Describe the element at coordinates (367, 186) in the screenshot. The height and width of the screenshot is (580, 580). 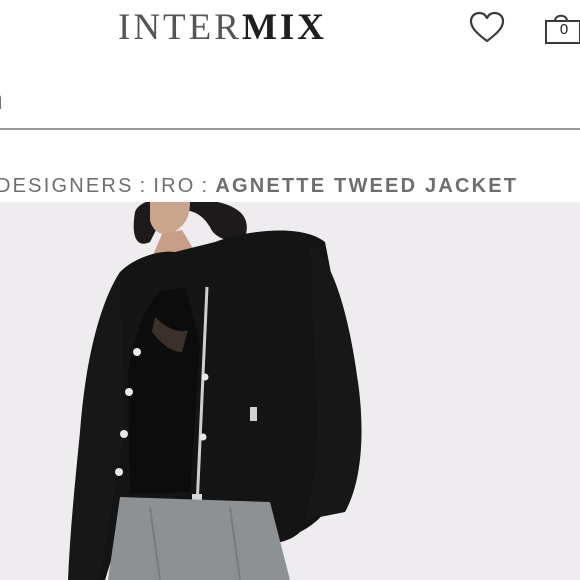
I see `breadcrumb-current: AGNETTE TWEED JACKET` at that location.